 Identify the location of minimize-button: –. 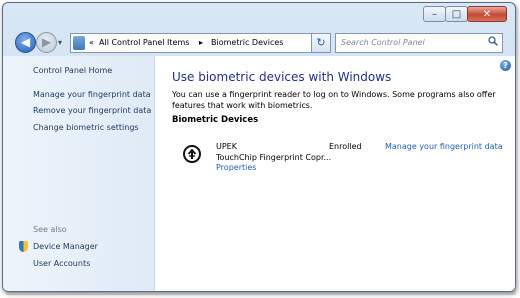
(434, 14).